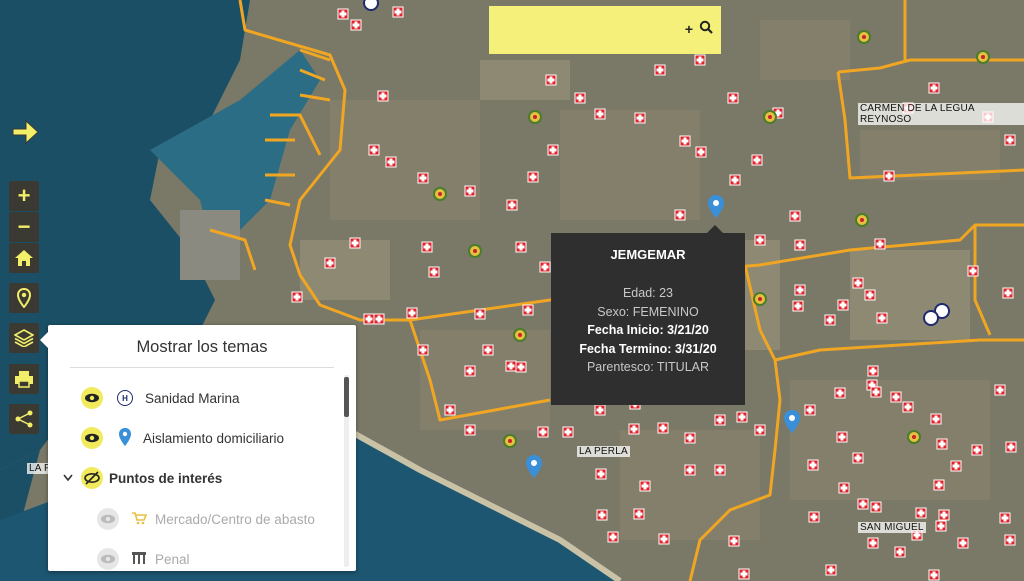  What do you see at coordinates (135, 478) in the screenshot?
I see `layer-group-puntos-de-interes: Puntos de interés` at bounding box center [135, 478].